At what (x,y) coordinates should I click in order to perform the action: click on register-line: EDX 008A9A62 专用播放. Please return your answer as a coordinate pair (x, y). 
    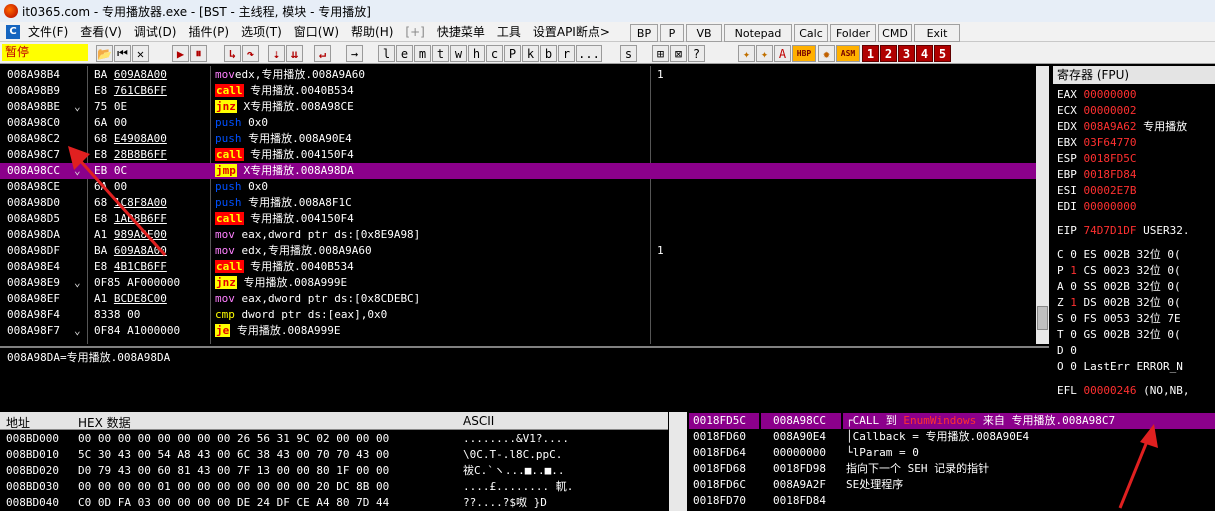
    Looking at the image, I should click on (1122, 127).